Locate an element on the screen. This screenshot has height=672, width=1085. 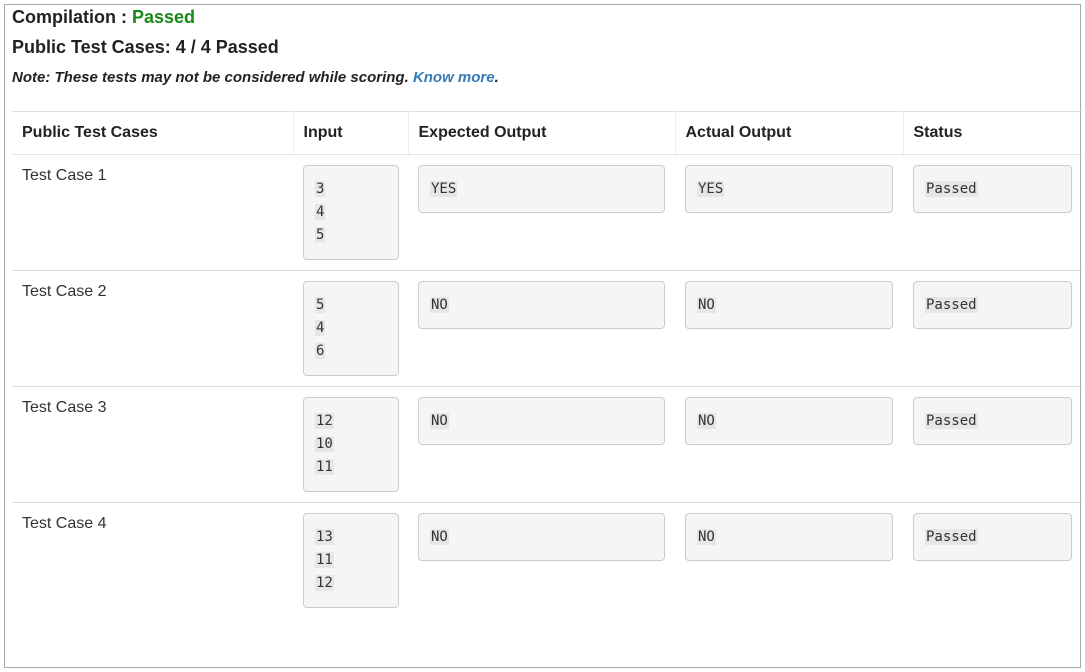
input-box: 3 4 5 is located at coordinates (351, 212).